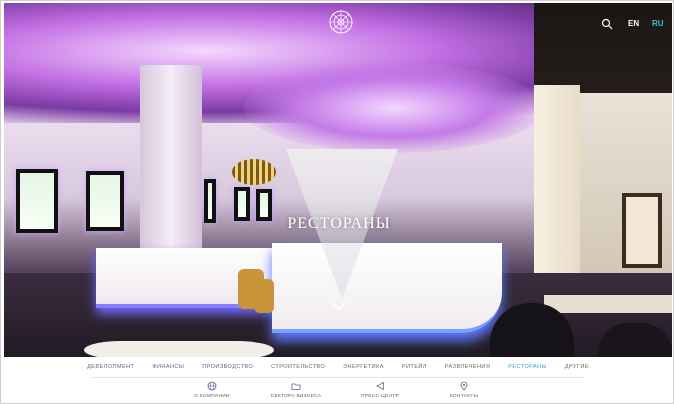 The height and width of the screenshot is (404, 674). I want to click on hero-chair, so click(264, 296).